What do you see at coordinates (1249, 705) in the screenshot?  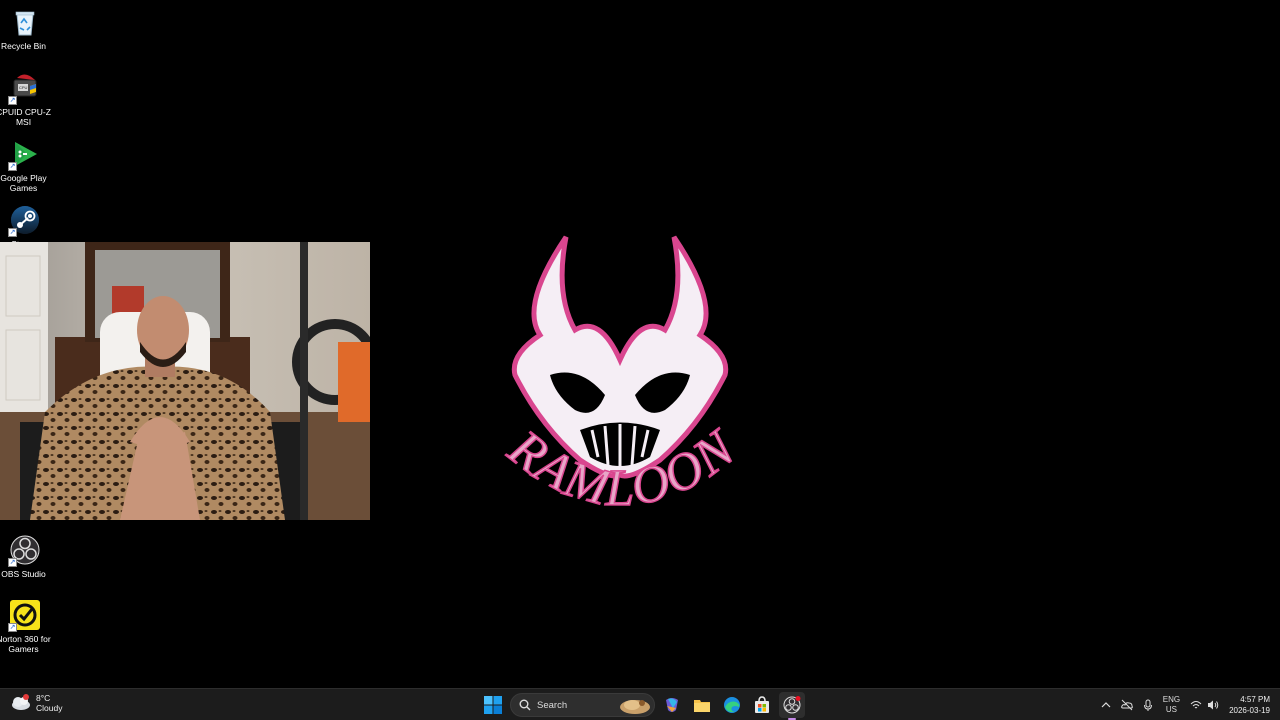 I see `clock: 4:57 PM 2026-03-19` at bounding box center [1249, 705].